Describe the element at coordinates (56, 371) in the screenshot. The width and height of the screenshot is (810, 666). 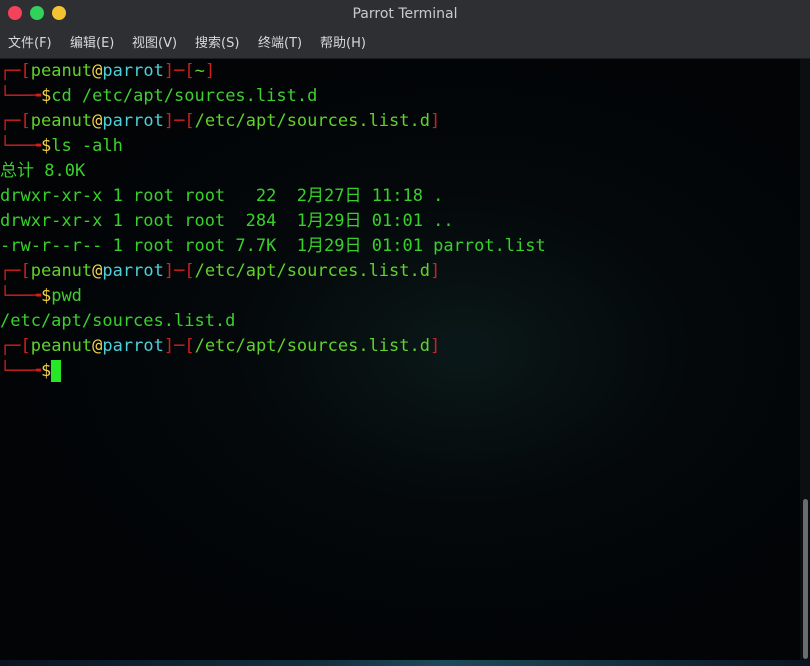
I see `text-cursor` at that location.